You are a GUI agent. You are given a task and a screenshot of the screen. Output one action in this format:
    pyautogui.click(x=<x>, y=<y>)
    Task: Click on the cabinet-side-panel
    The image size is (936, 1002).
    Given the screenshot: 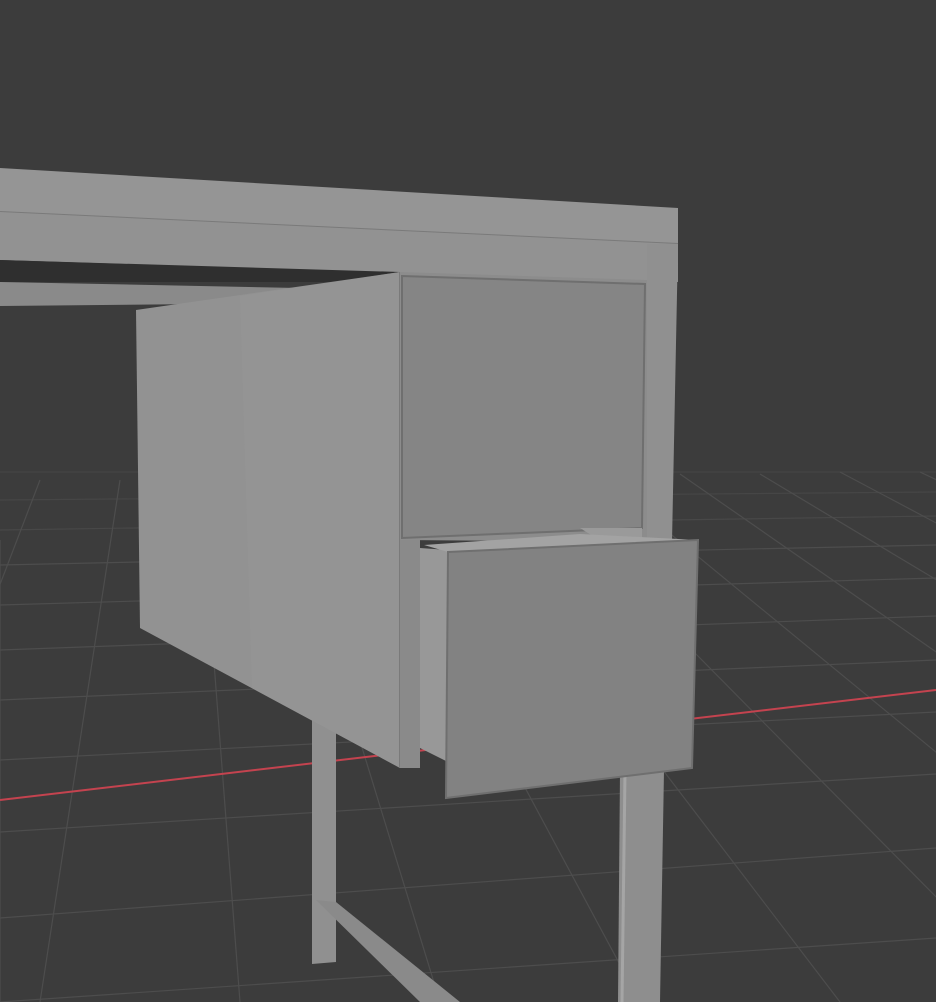 What is the action you would take?
    pyautogui.click(x=268, y=520)
    